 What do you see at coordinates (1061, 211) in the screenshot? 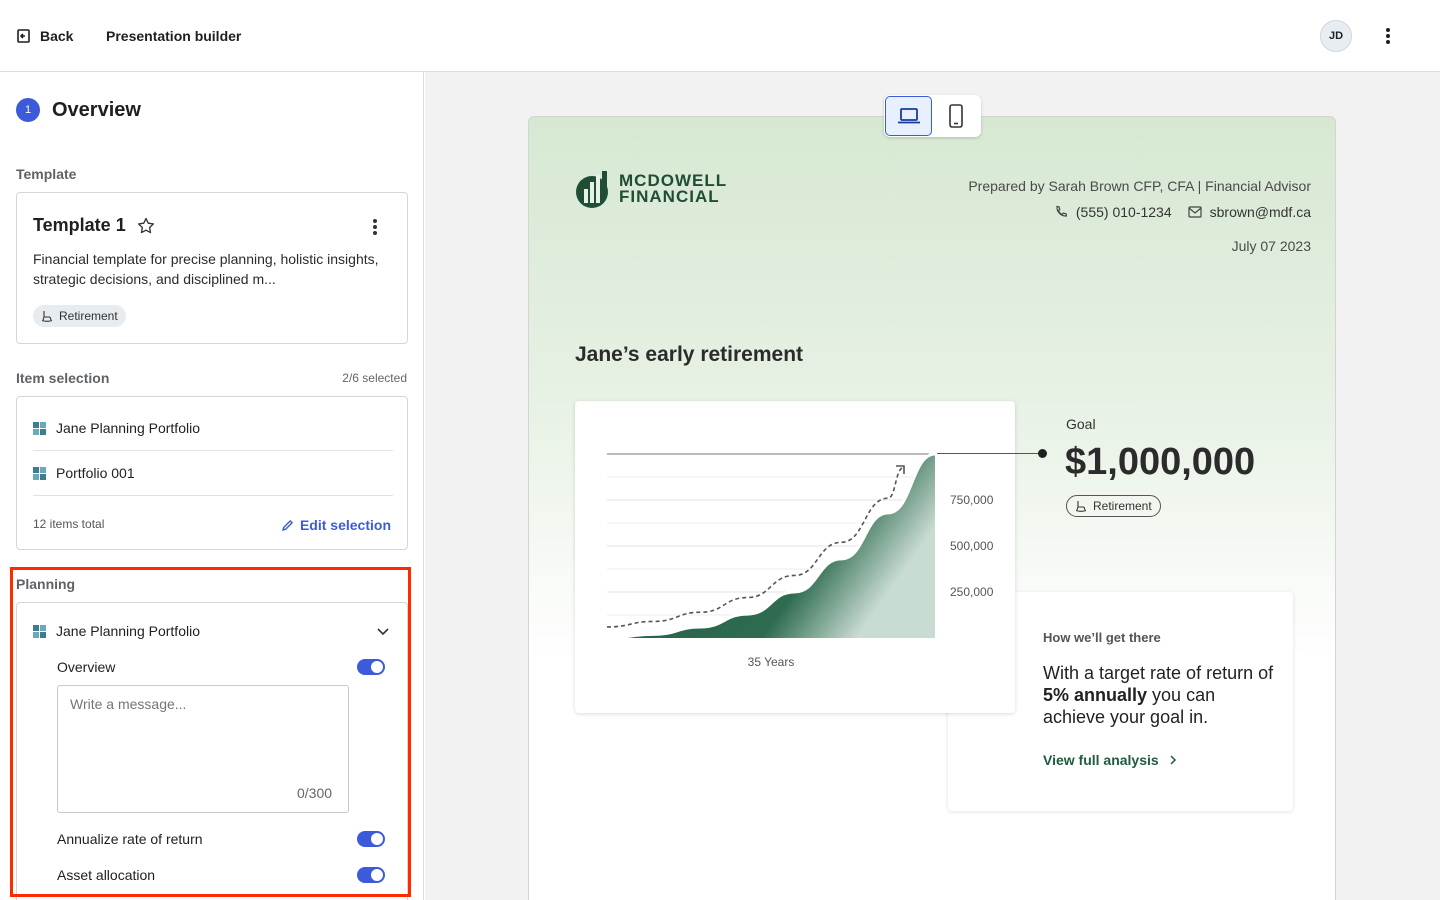
I see `phone-call-icon` at bounding box center [1061, 211].